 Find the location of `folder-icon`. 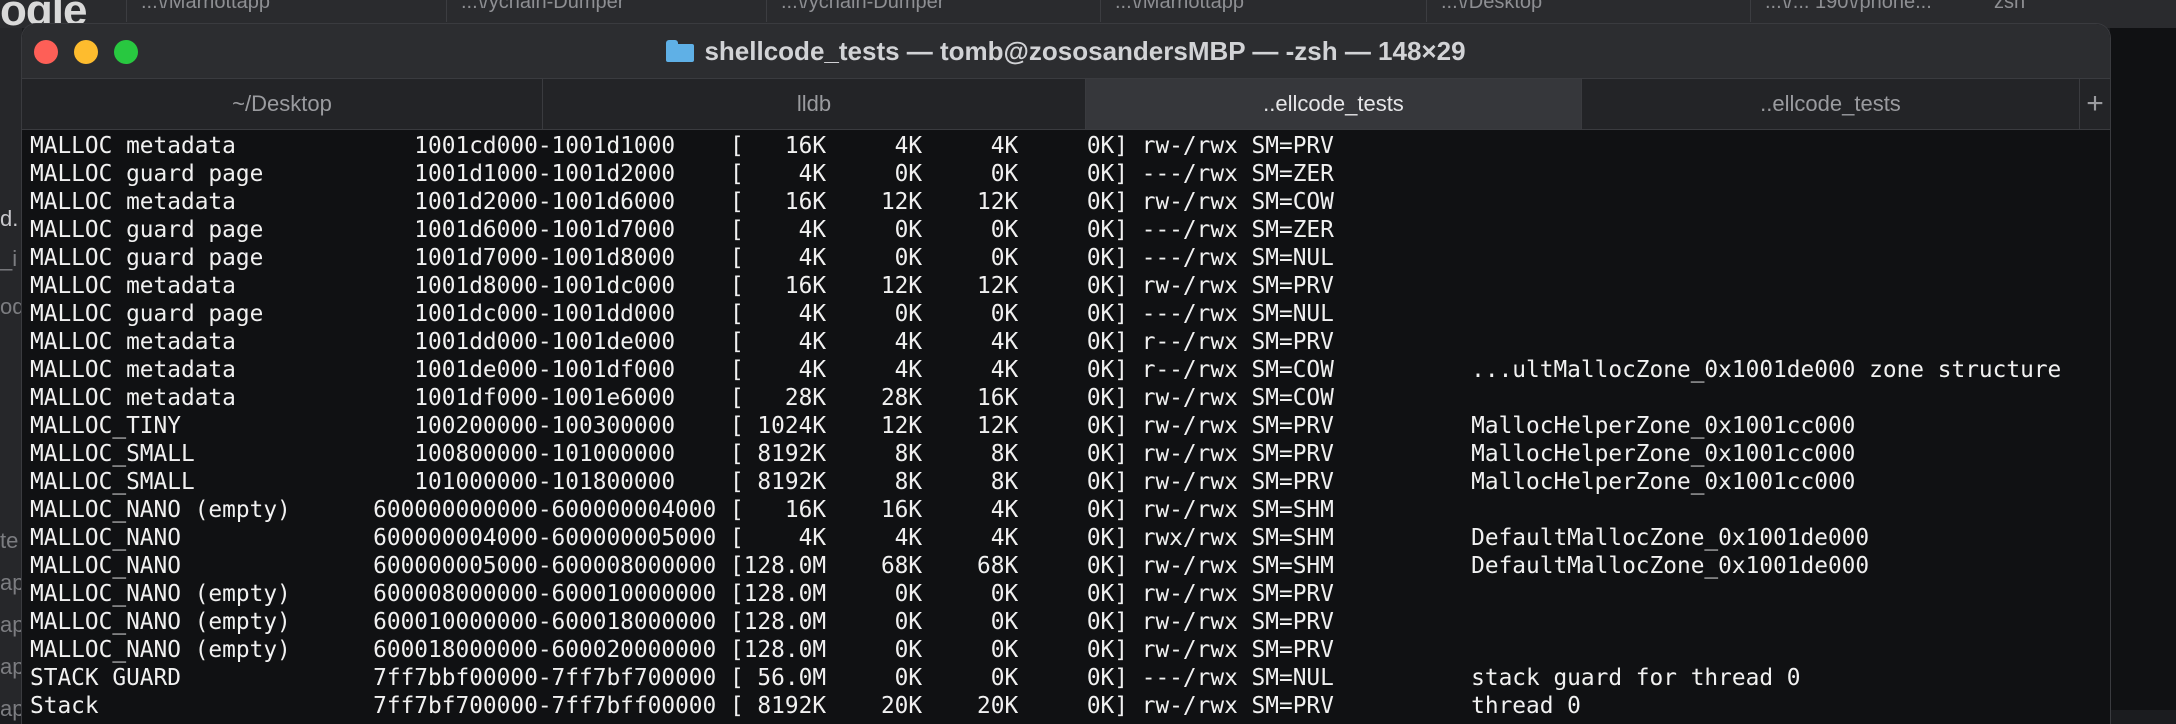

folder-icon is located at coordinates (680, 51).